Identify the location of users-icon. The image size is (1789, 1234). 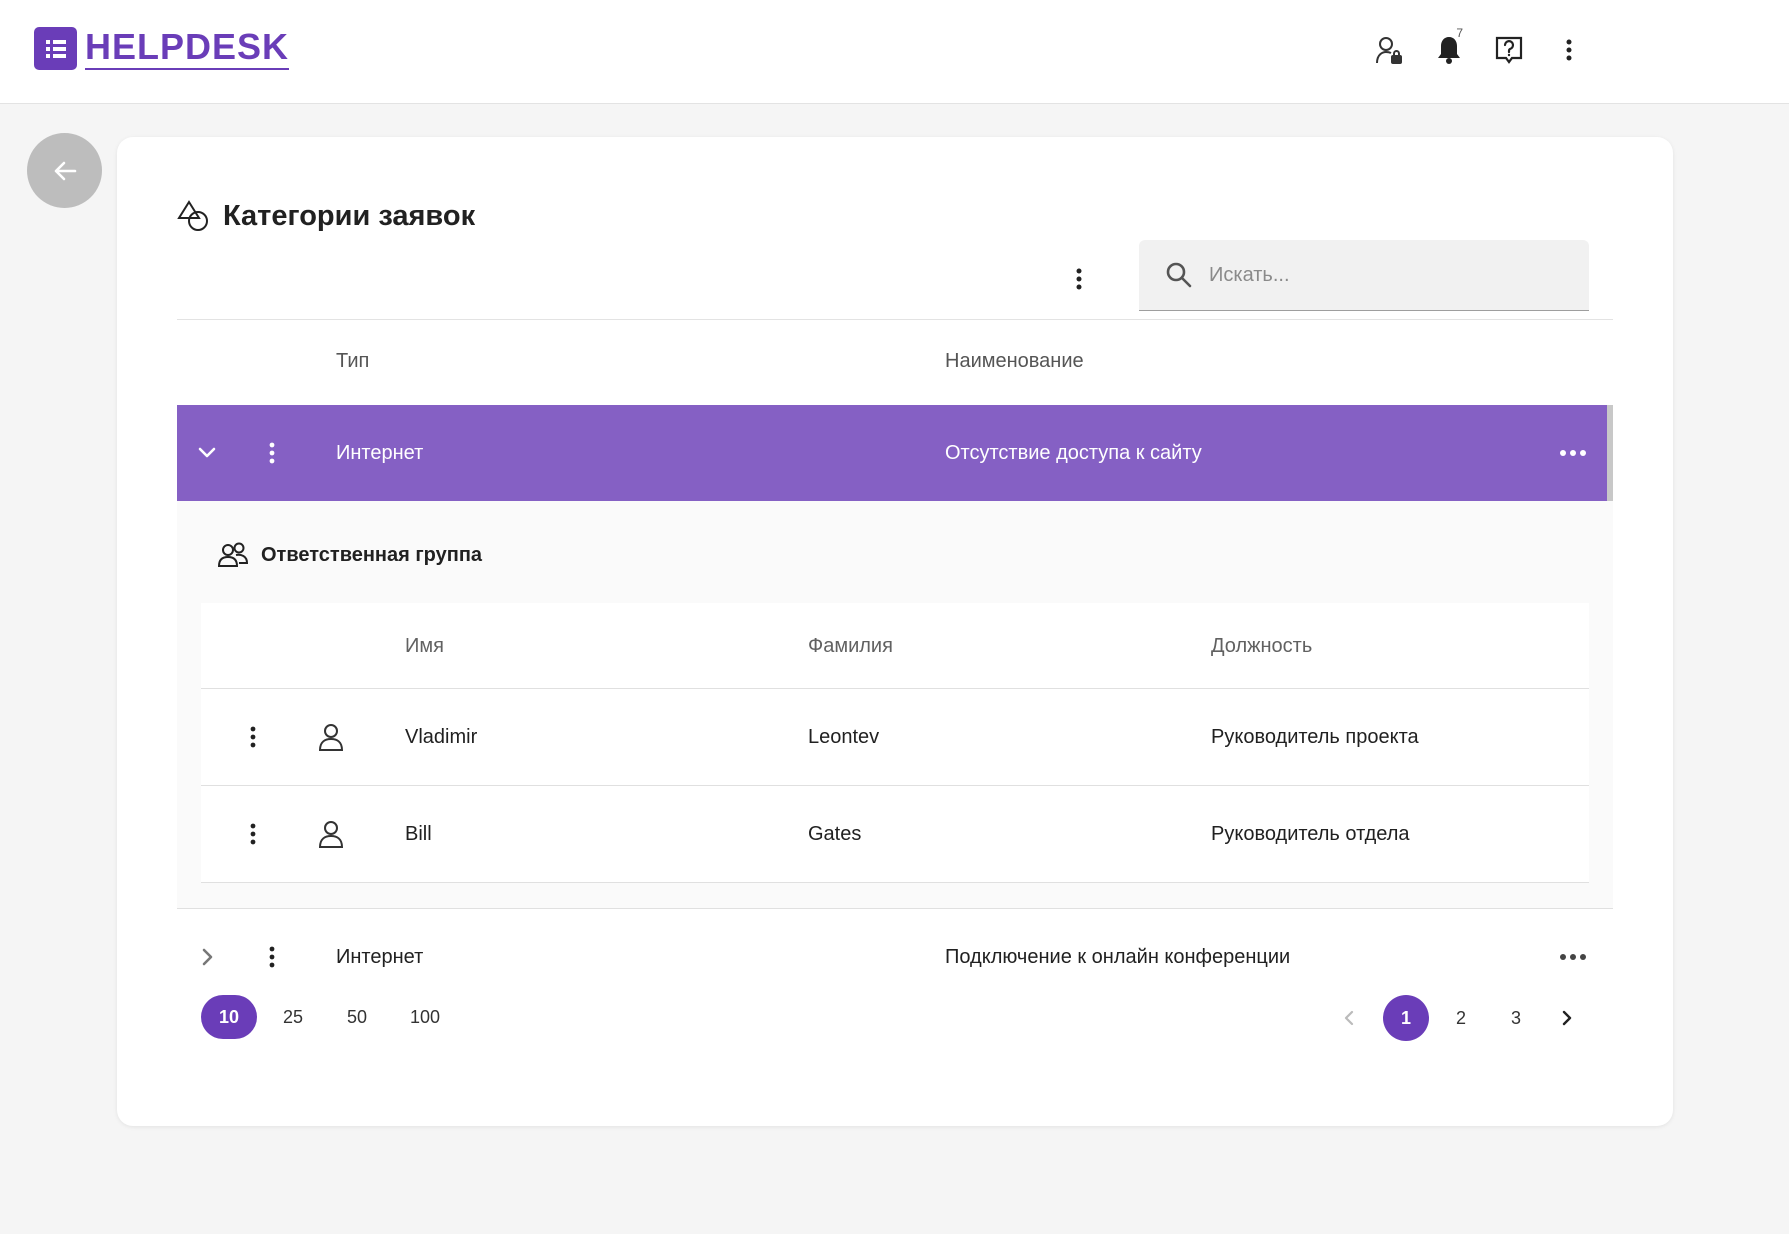
(233, 554).